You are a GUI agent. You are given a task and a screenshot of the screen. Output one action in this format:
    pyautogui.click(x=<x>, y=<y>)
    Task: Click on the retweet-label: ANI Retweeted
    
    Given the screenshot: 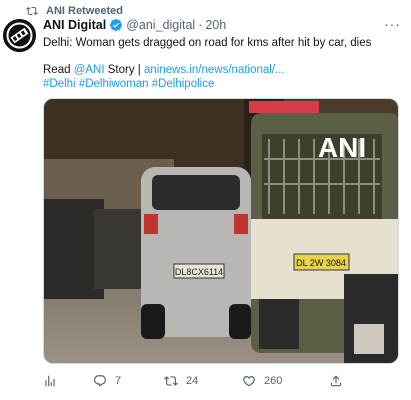 What is the action you would take?
    pyautogui.click(x=84, y=11)
    